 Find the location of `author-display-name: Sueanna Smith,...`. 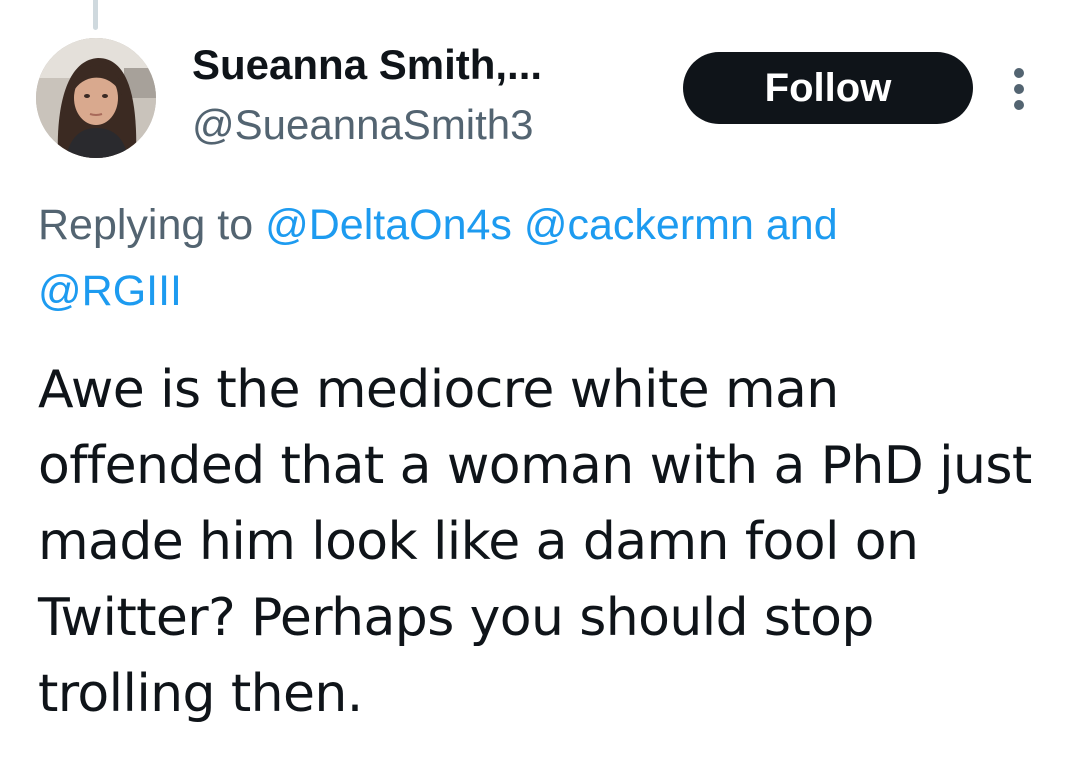

author-display-name: Sueanna Smith,... is located at coordinates (367, 65).